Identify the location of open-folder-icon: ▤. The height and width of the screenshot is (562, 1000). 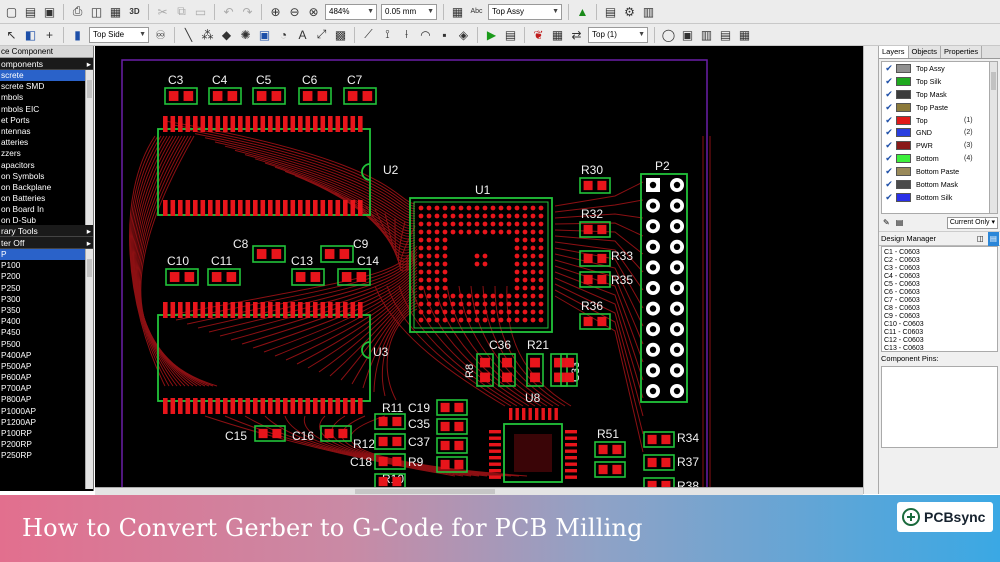
(30, 12).